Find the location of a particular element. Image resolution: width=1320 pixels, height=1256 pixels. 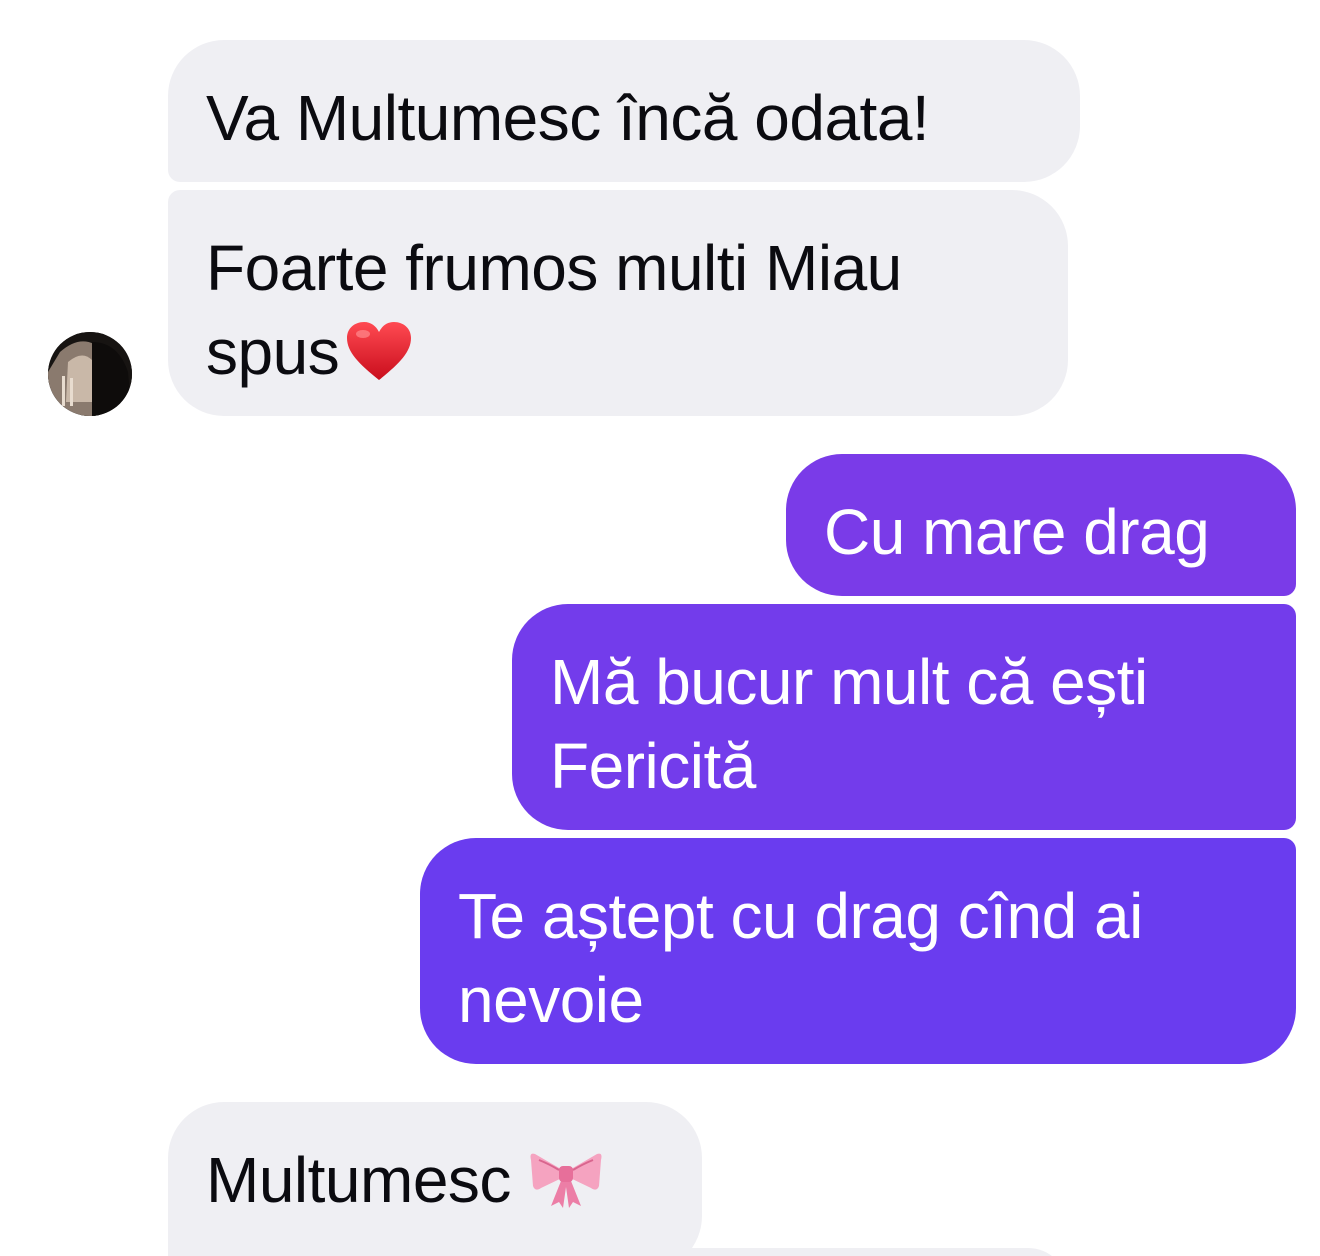

message-text: Cu mare drag is located at coordinates (1017, 532).